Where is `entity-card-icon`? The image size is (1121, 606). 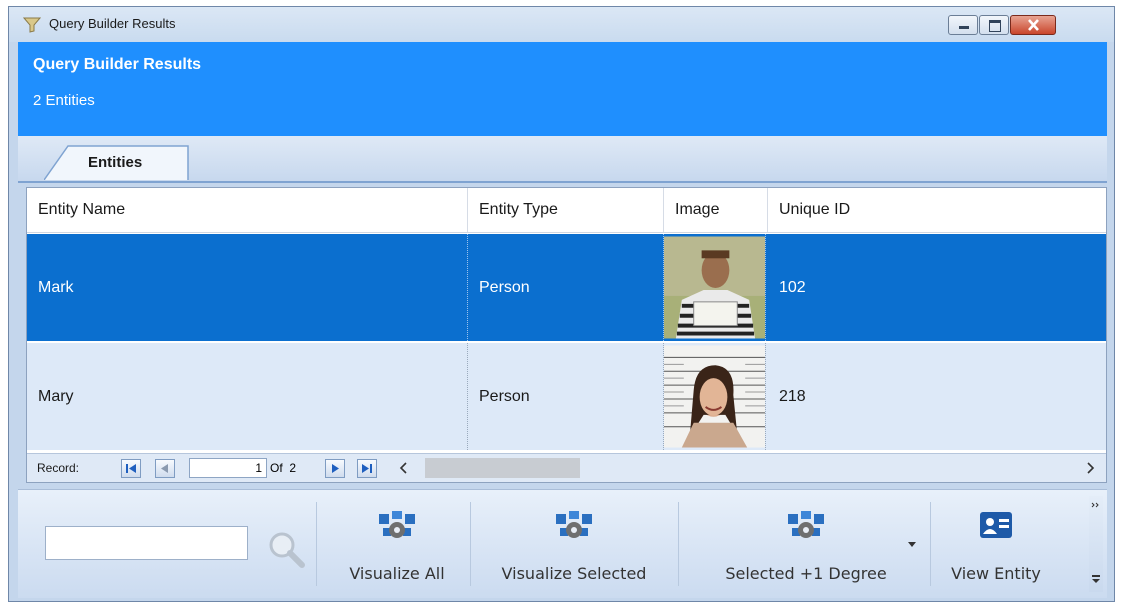 entity-card-icon is located at coordinates (996, 525).